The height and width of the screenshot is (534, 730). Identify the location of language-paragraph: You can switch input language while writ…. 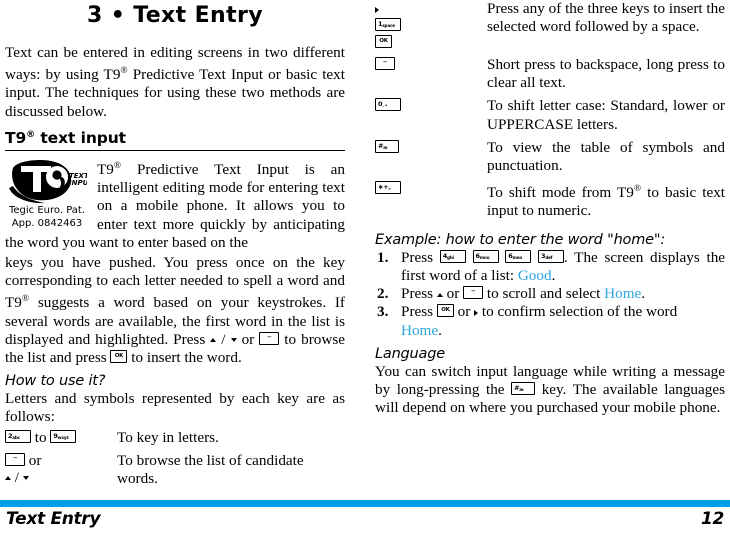
(550, 390).